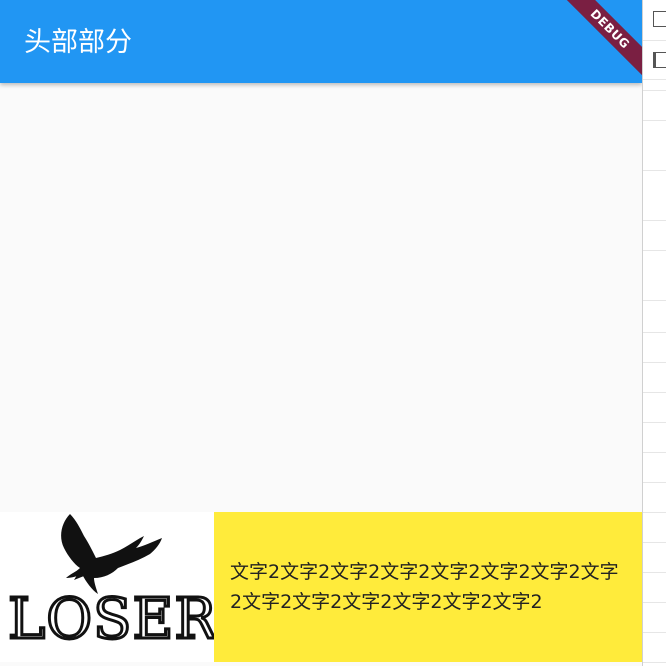 Image resolution: width=666 pixels, height=666 pixels. I want to click on logo-image: LOSER, so click(107, 587).